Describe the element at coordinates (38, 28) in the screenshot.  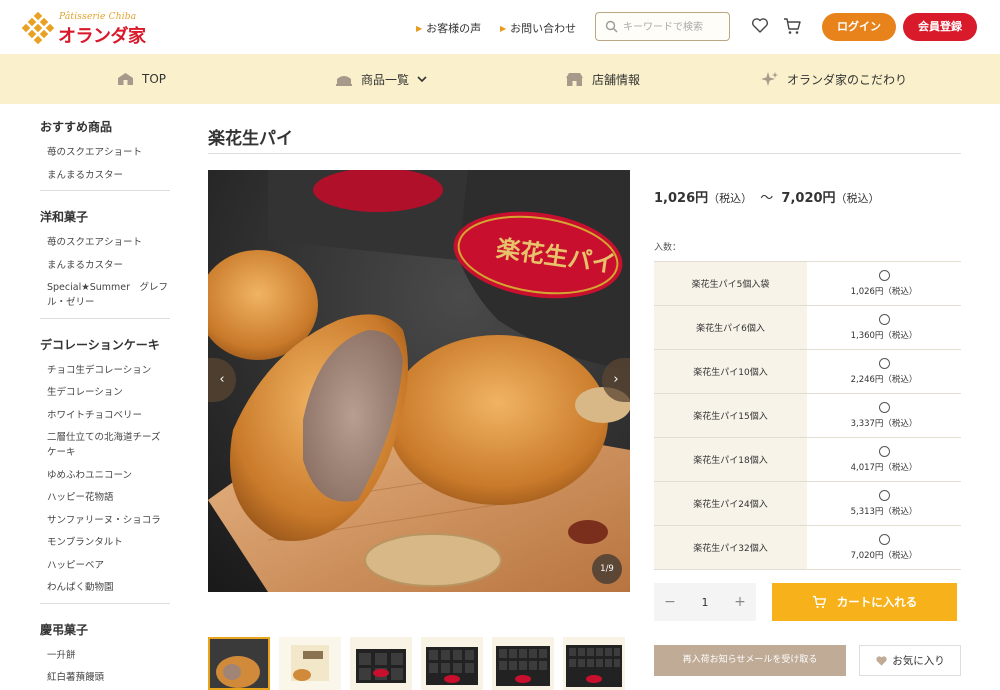
I see `logo-mark-icon` at that location.